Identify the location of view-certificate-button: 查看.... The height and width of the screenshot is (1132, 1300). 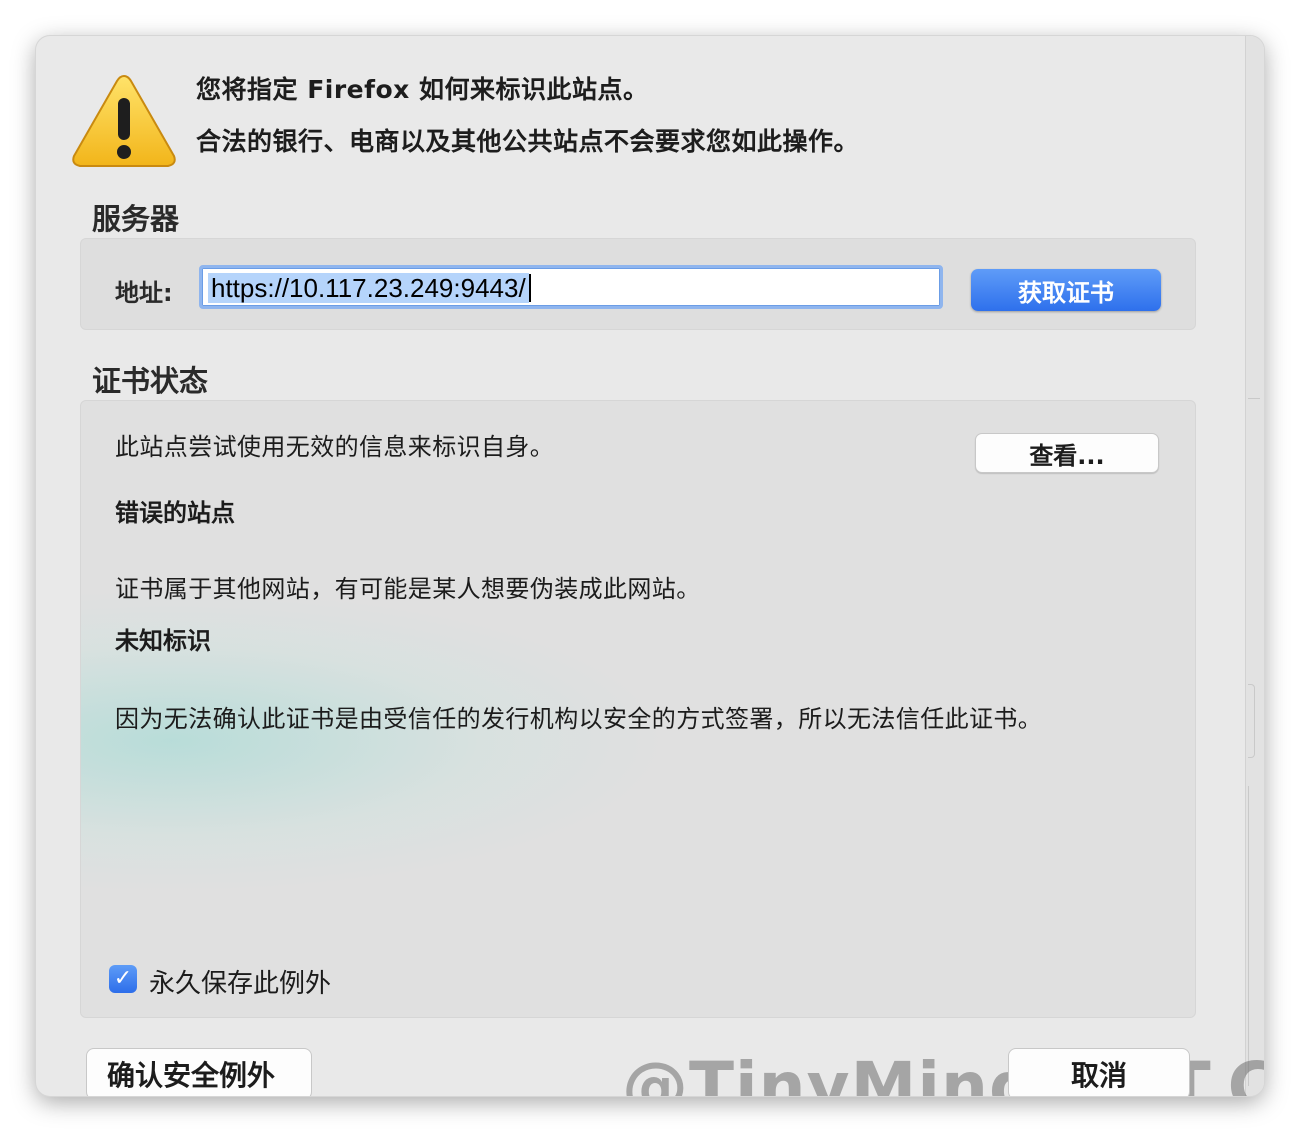
(1067, 453).